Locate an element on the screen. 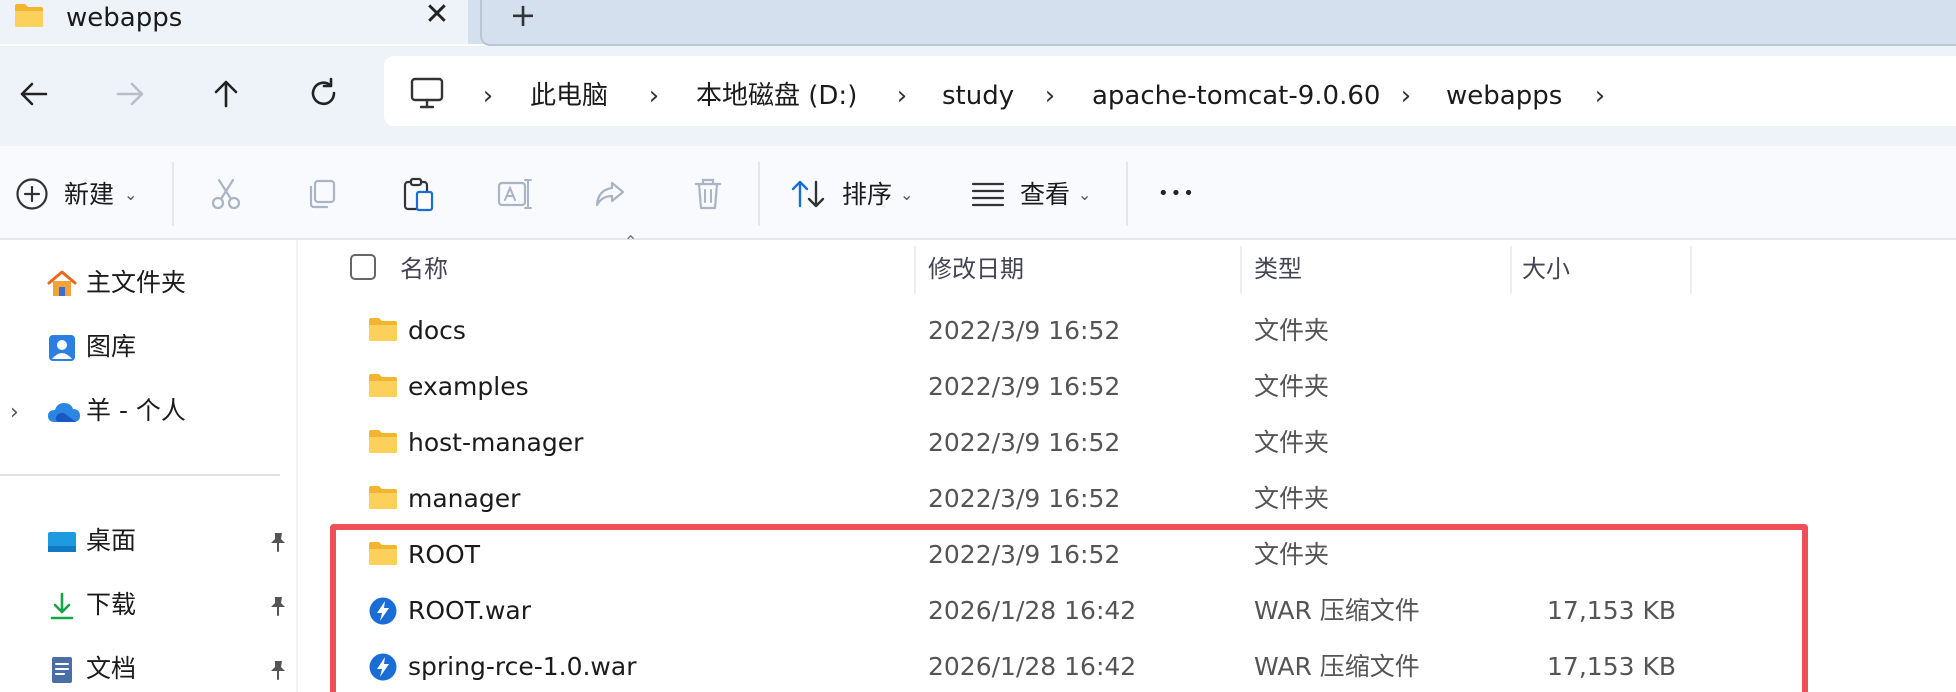 The height and width of the screenshot is (692, 1956). sort-button-label: 排序 is located at coordinates (867, 195).